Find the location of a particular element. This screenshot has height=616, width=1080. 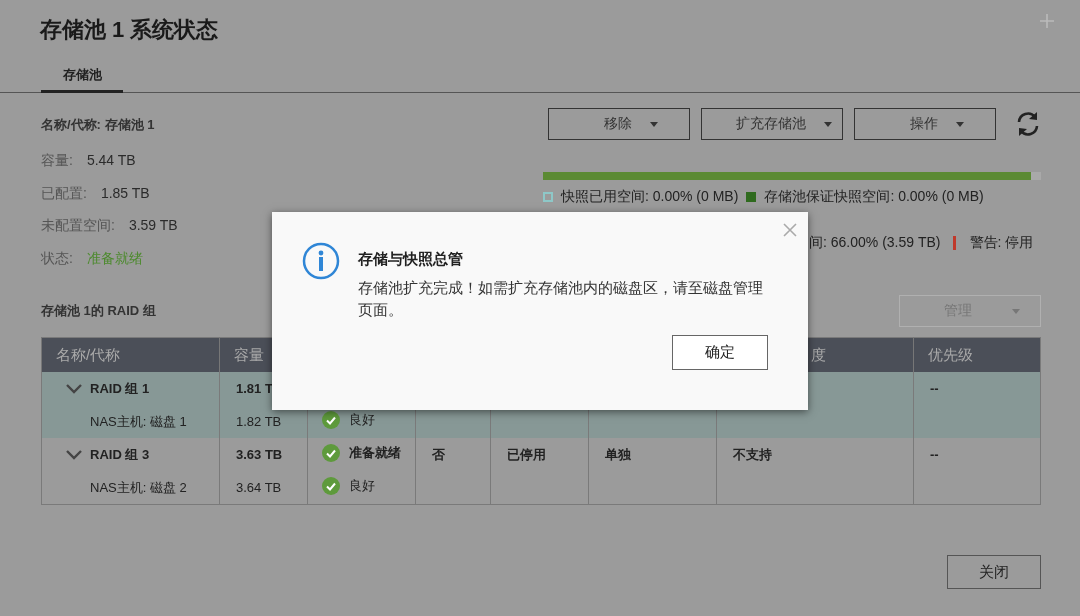

field-label: 状态: is located at coordinates (57, 258).